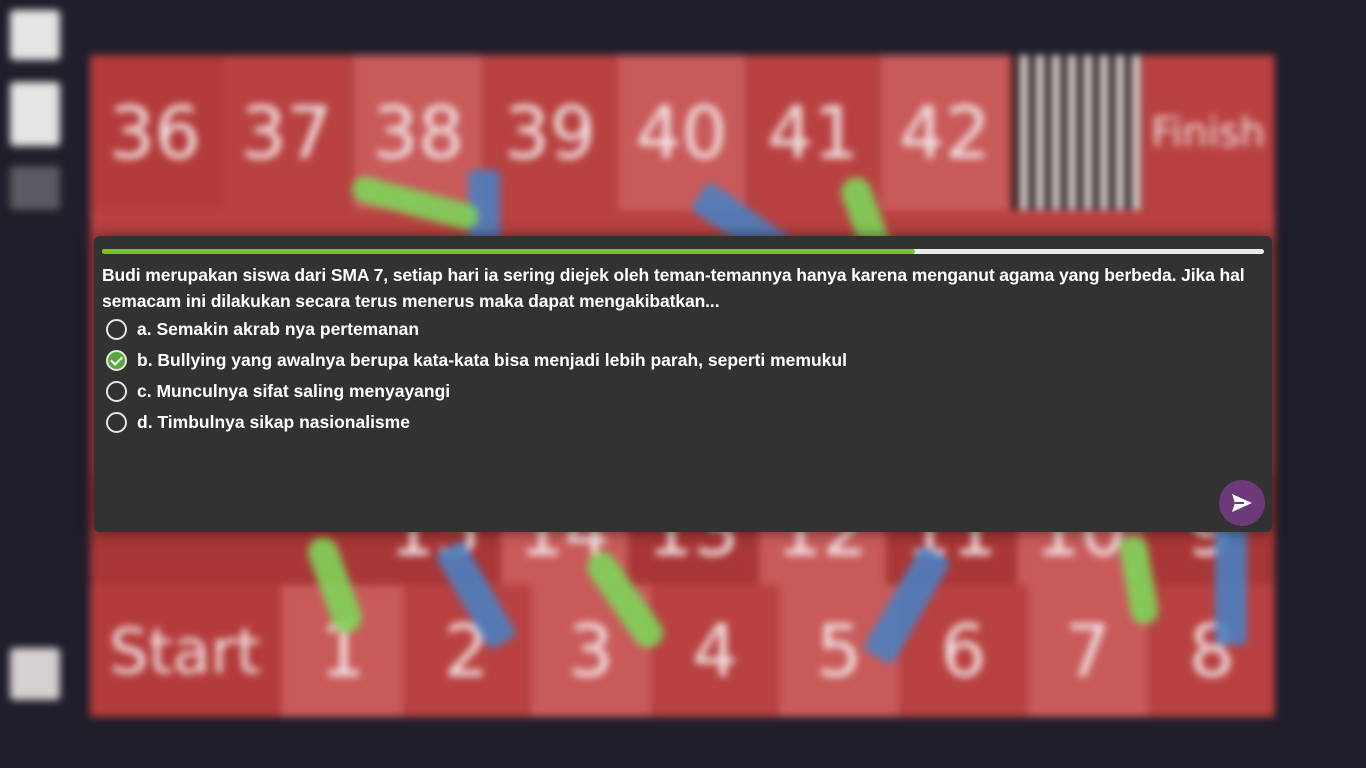  I want to click on answer-option-d: d. Timbulnya sikap nasionalisme, so click(476, 422).